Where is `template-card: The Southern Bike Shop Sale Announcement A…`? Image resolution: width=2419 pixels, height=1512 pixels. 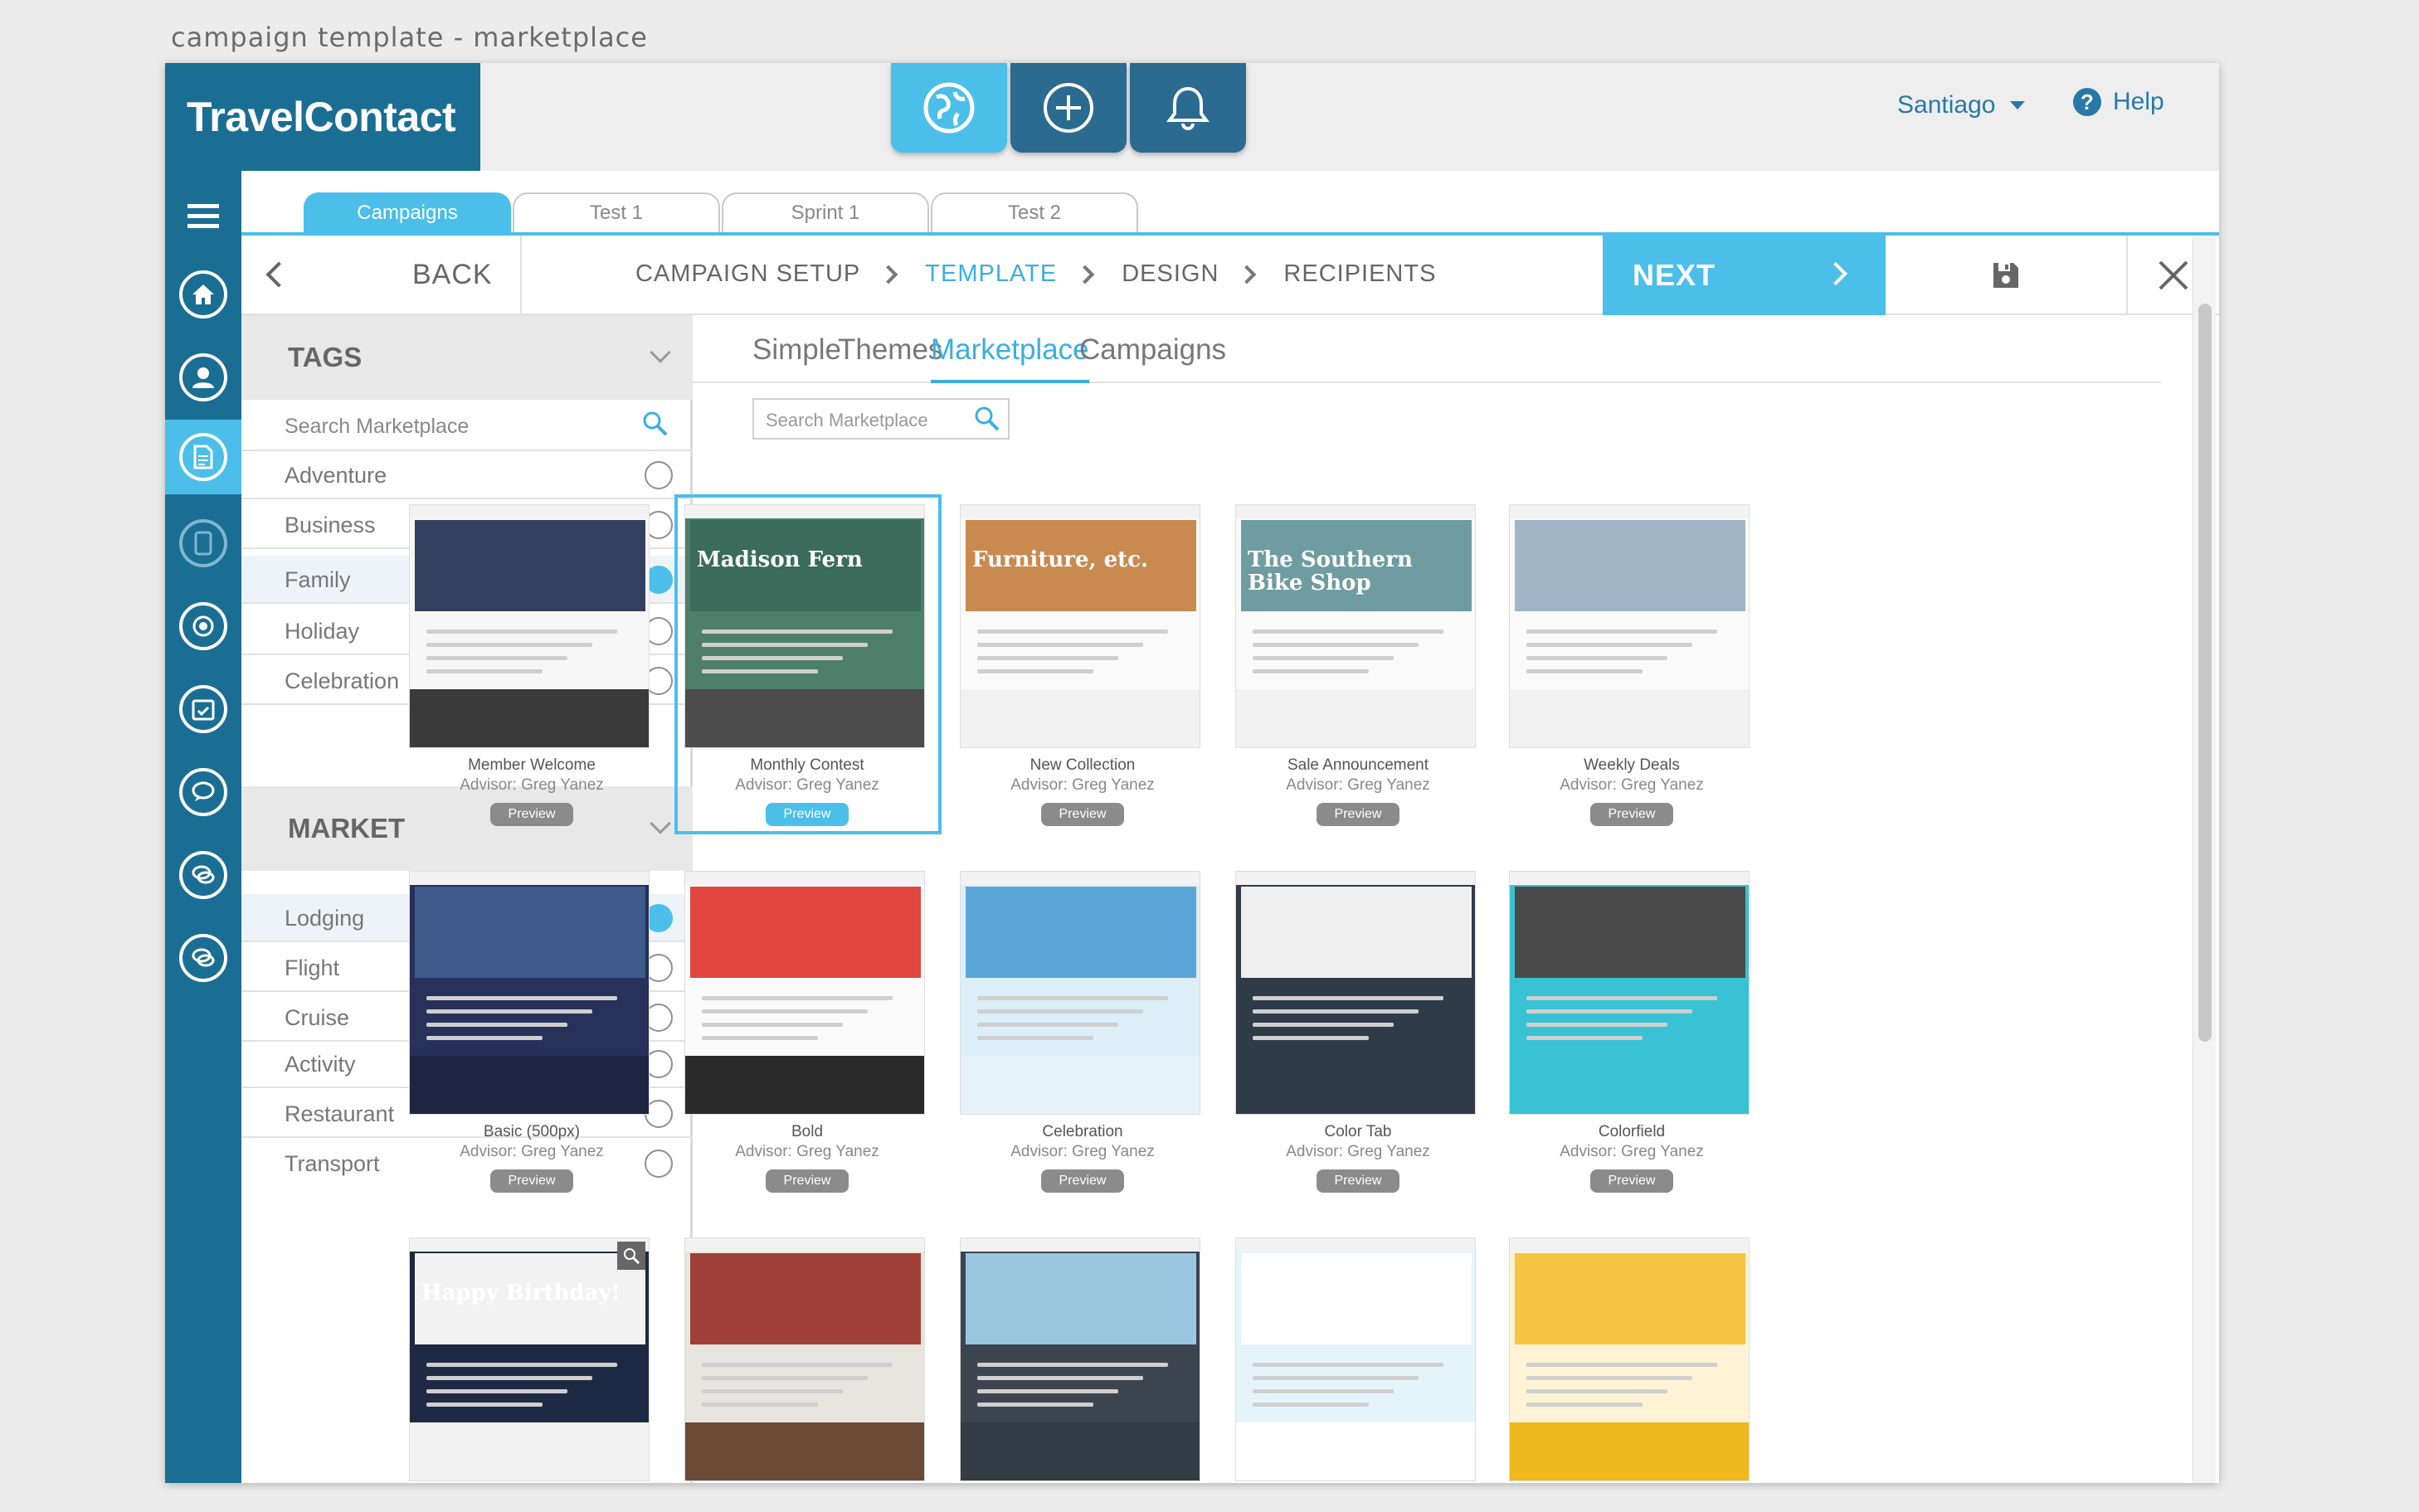 template-card: The Southern Bike Shop Sale Announcement A… is located at coordinates (1358, 665).